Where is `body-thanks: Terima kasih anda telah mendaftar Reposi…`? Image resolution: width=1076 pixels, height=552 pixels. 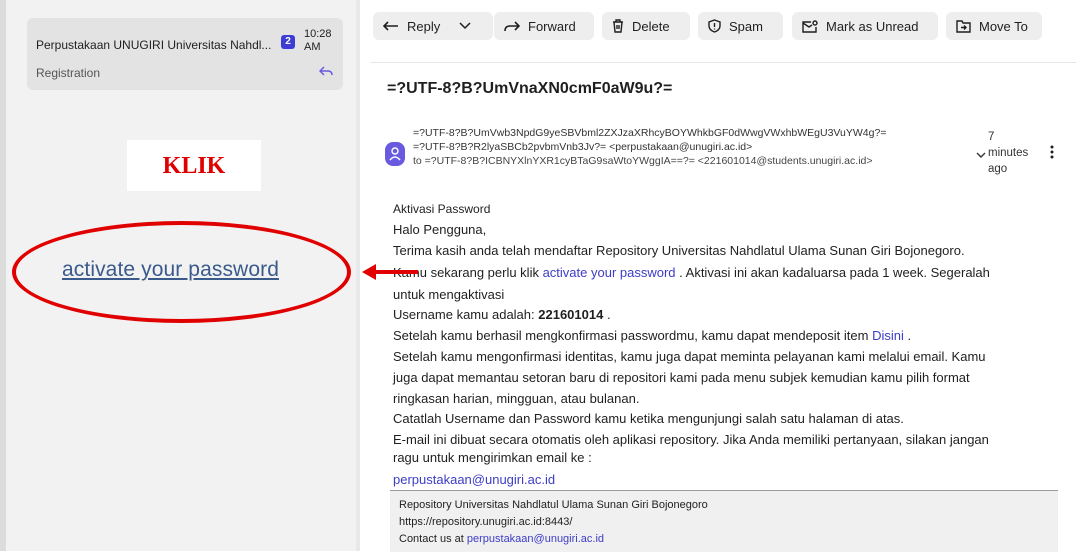
body-thanks: Terima kasih anda telah mendaftar Reposi… is located at coordinates (679, 250).